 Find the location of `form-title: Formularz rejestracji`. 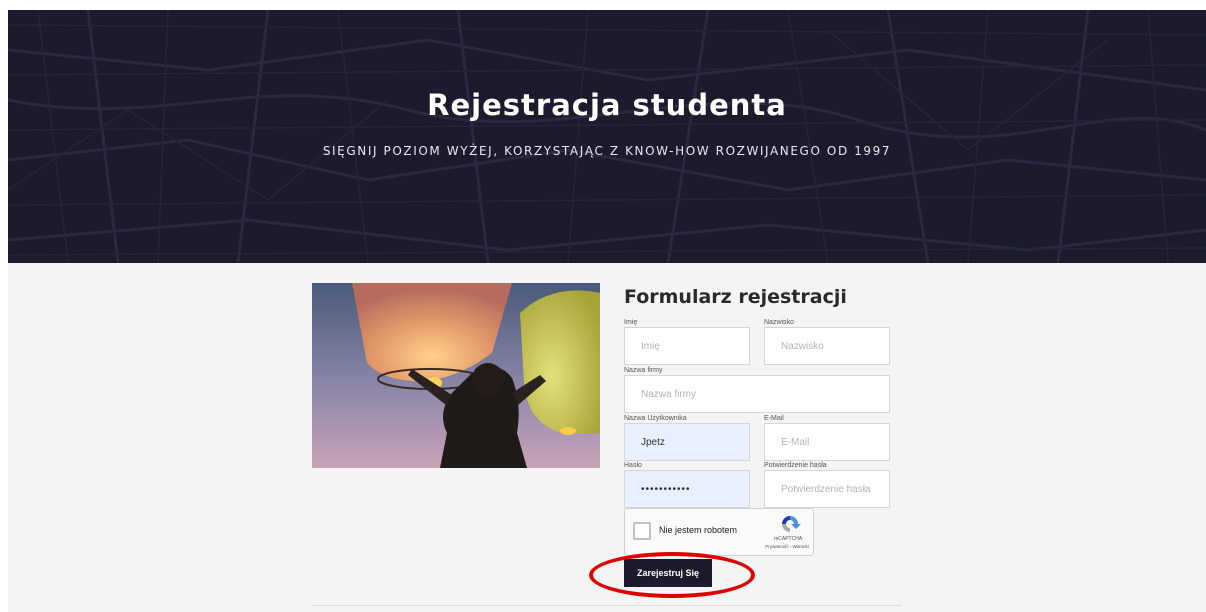

form-title: Formularz rejestracji is located at coordinates (735, 297).